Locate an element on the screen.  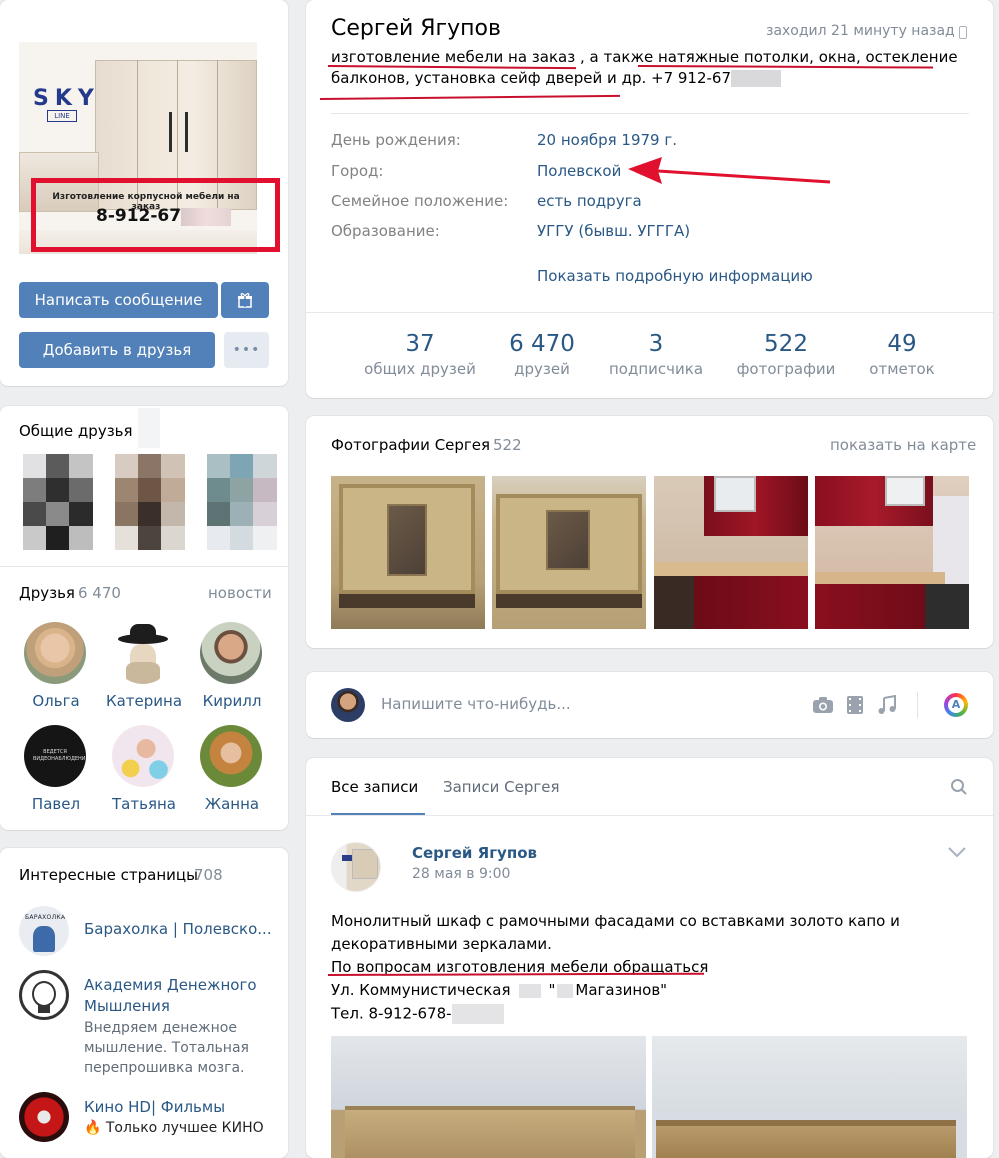
info-value-education: УГГУ (бывш. УГГГА) is located at coordinates (613, 231).